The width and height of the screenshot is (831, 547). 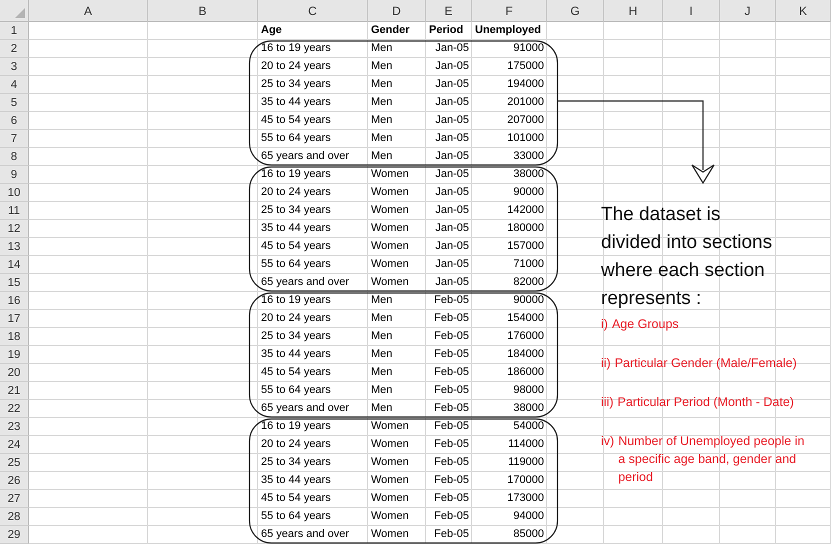 What do you see at coordinates (528, 48) in the screenshot?
I see `table-cell: 91000` at bounding box center [528, 48].